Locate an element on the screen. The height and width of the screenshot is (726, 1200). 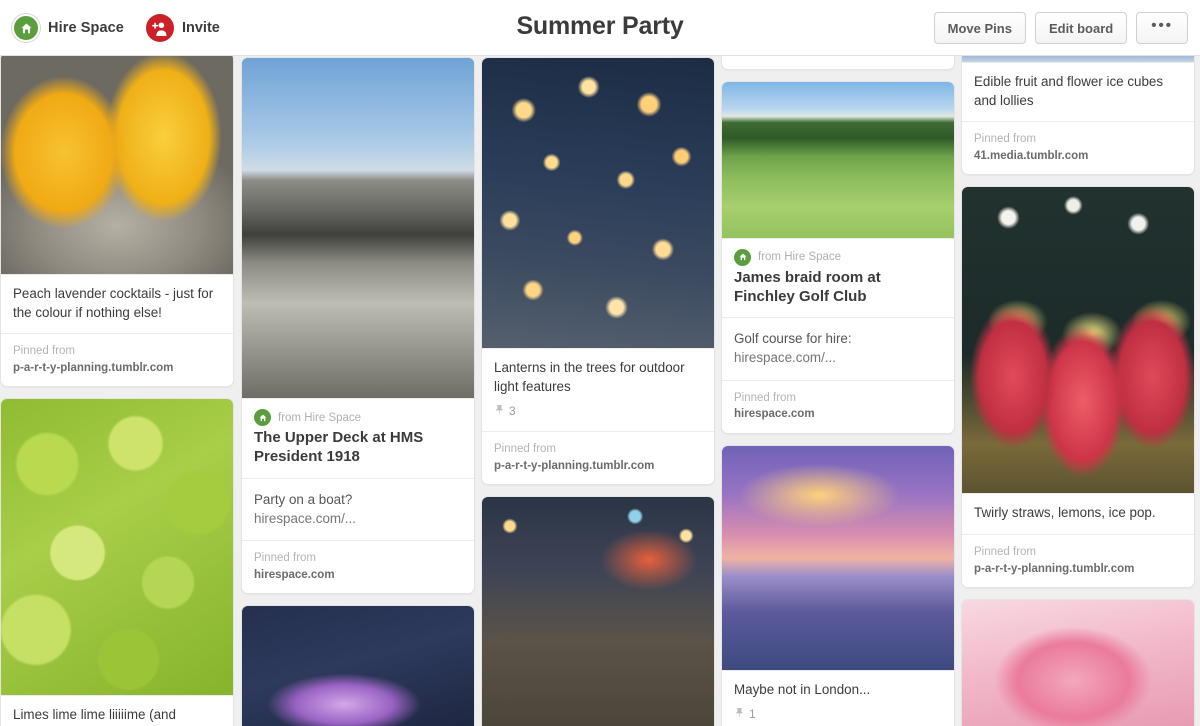
user-avatar is located at coordinates (26, 28).